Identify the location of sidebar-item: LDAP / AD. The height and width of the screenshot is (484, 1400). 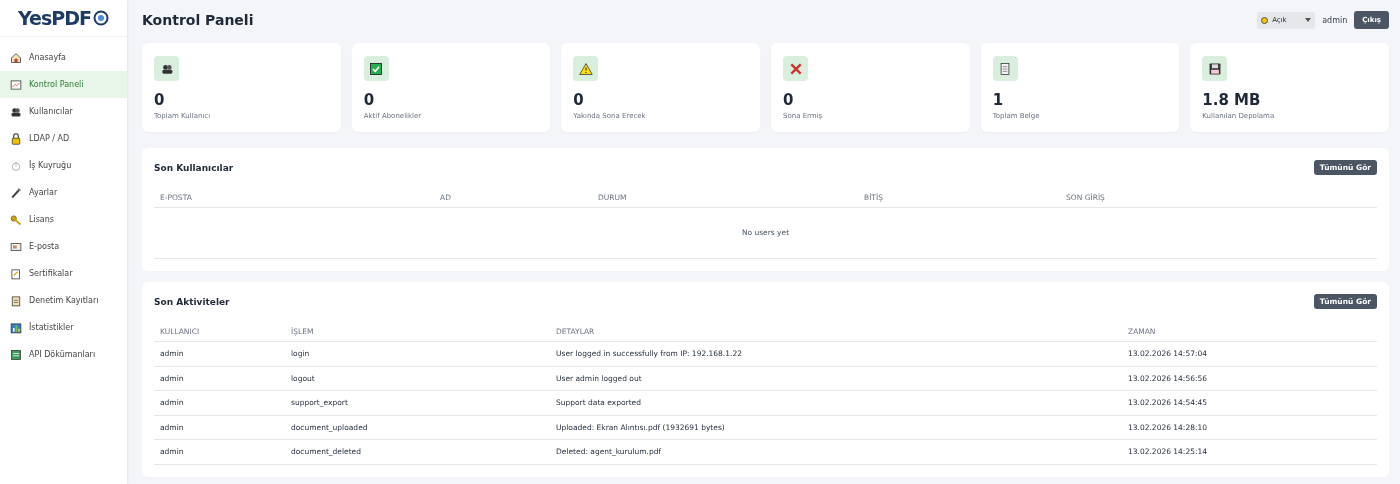
(63, 138).